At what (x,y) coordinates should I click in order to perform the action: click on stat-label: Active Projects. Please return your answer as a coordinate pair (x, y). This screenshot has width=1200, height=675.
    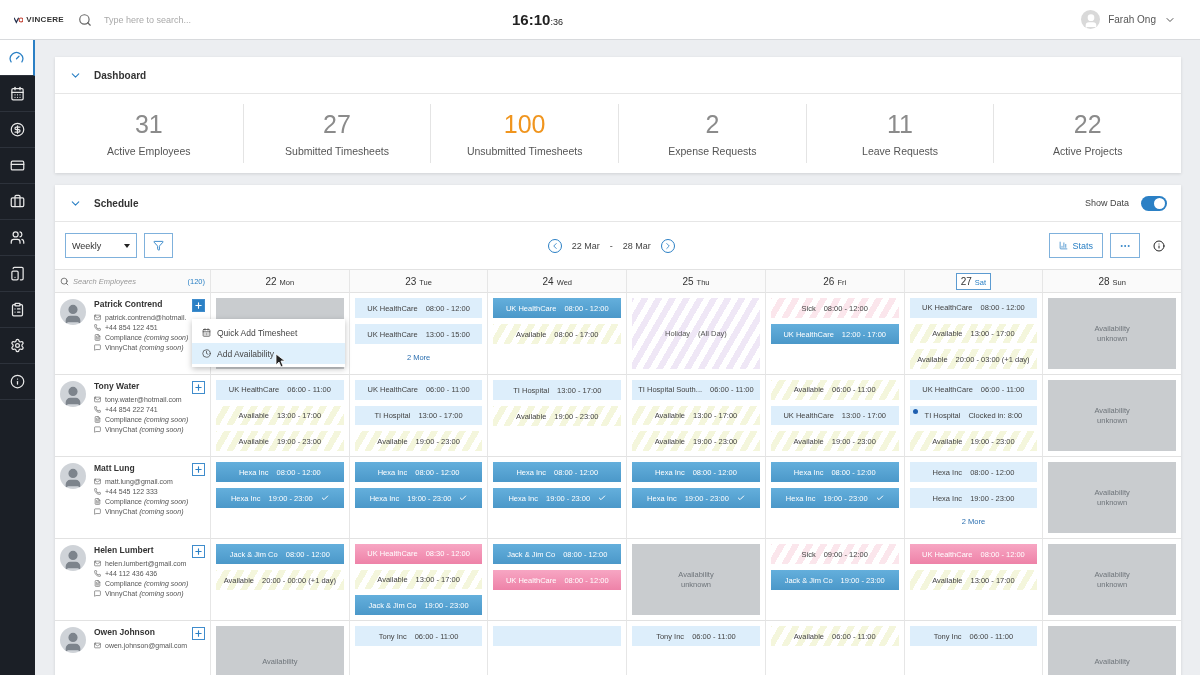
    Looking at the image, I should click on (1087, 151).